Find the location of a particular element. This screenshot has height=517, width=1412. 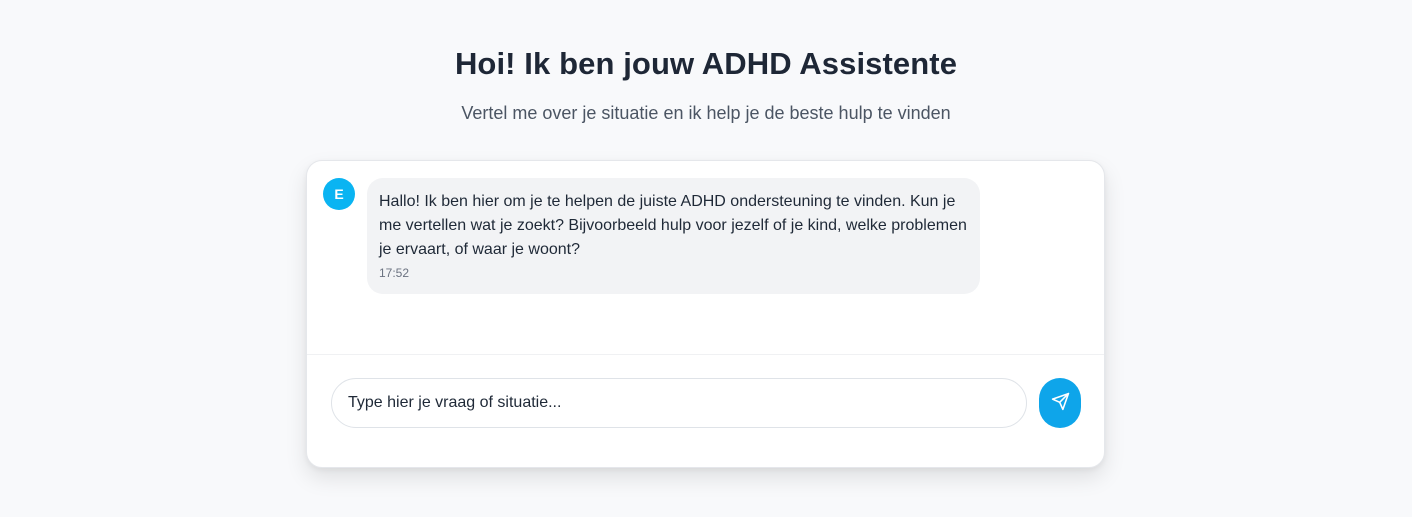

message-input is located at coordinates (679, 403).